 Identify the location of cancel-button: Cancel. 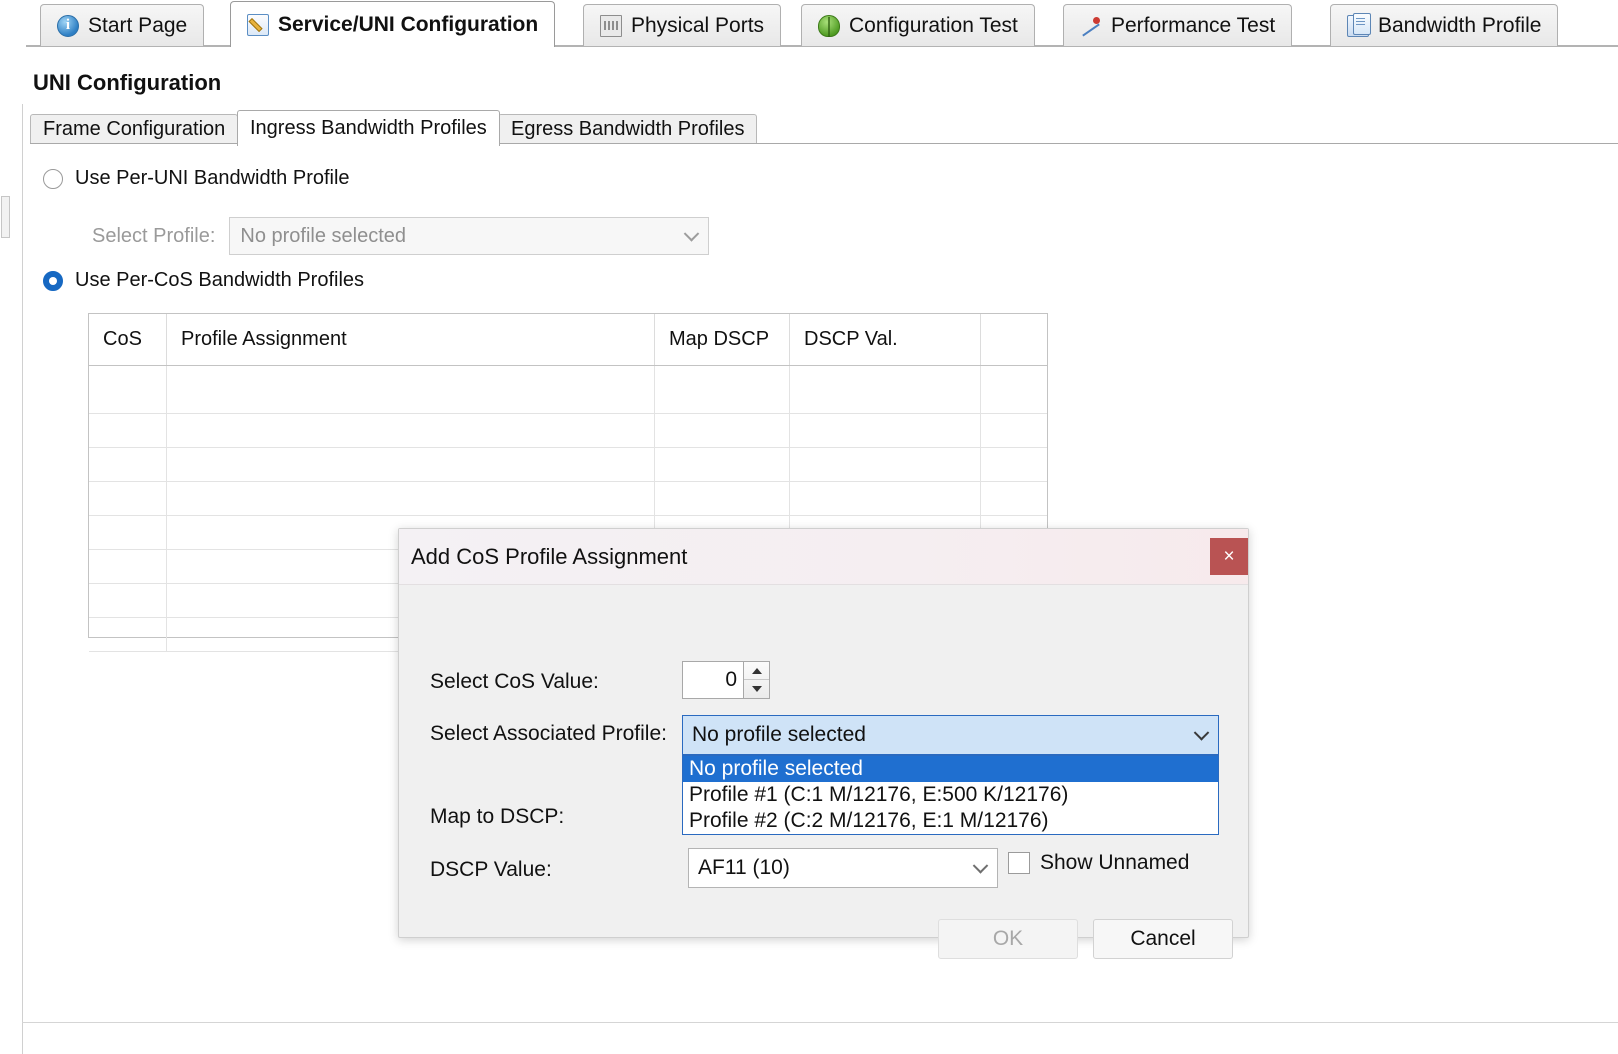
(1163, 939).